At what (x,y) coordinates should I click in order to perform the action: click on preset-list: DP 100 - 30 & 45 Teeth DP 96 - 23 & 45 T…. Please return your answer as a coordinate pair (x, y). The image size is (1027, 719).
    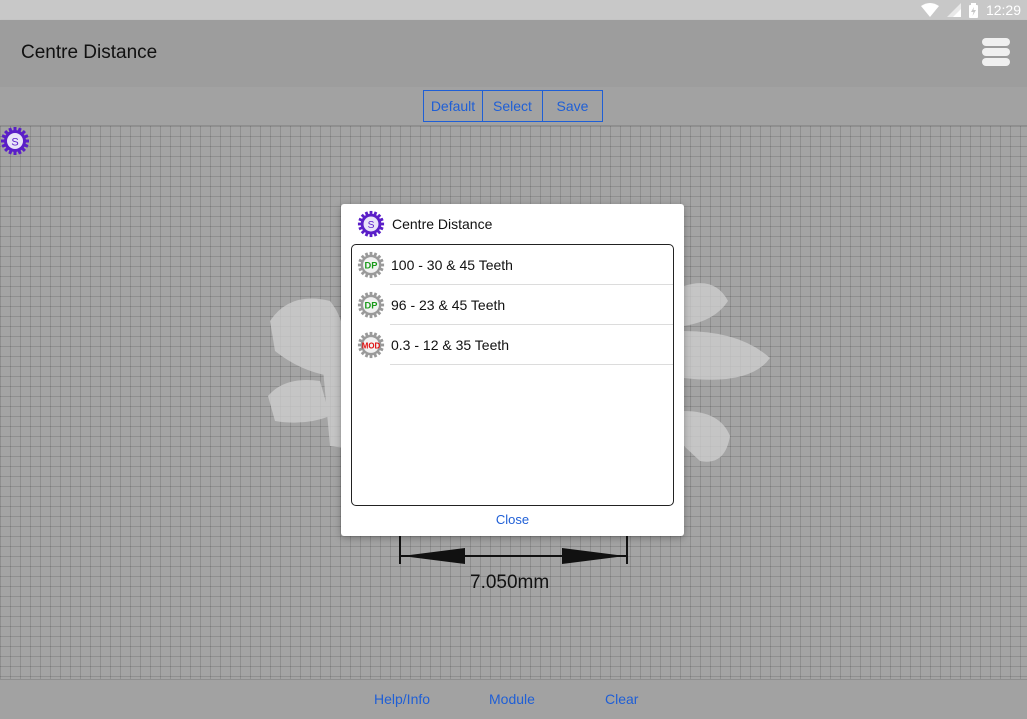
    Looking at the image, I should click on (512, 375).